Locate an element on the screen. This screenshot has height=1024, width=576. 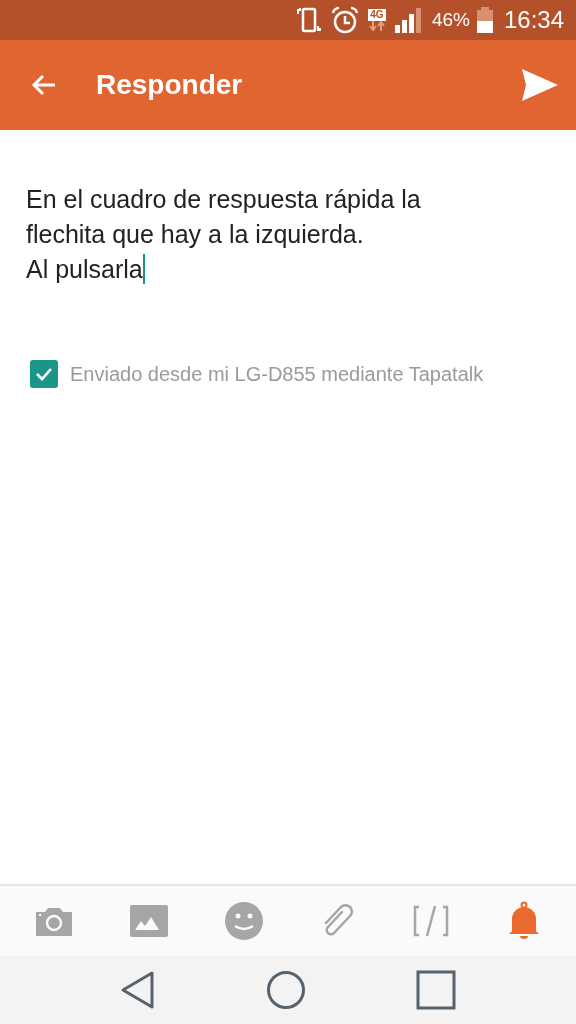
home-button is located at coordinates (286, 990).